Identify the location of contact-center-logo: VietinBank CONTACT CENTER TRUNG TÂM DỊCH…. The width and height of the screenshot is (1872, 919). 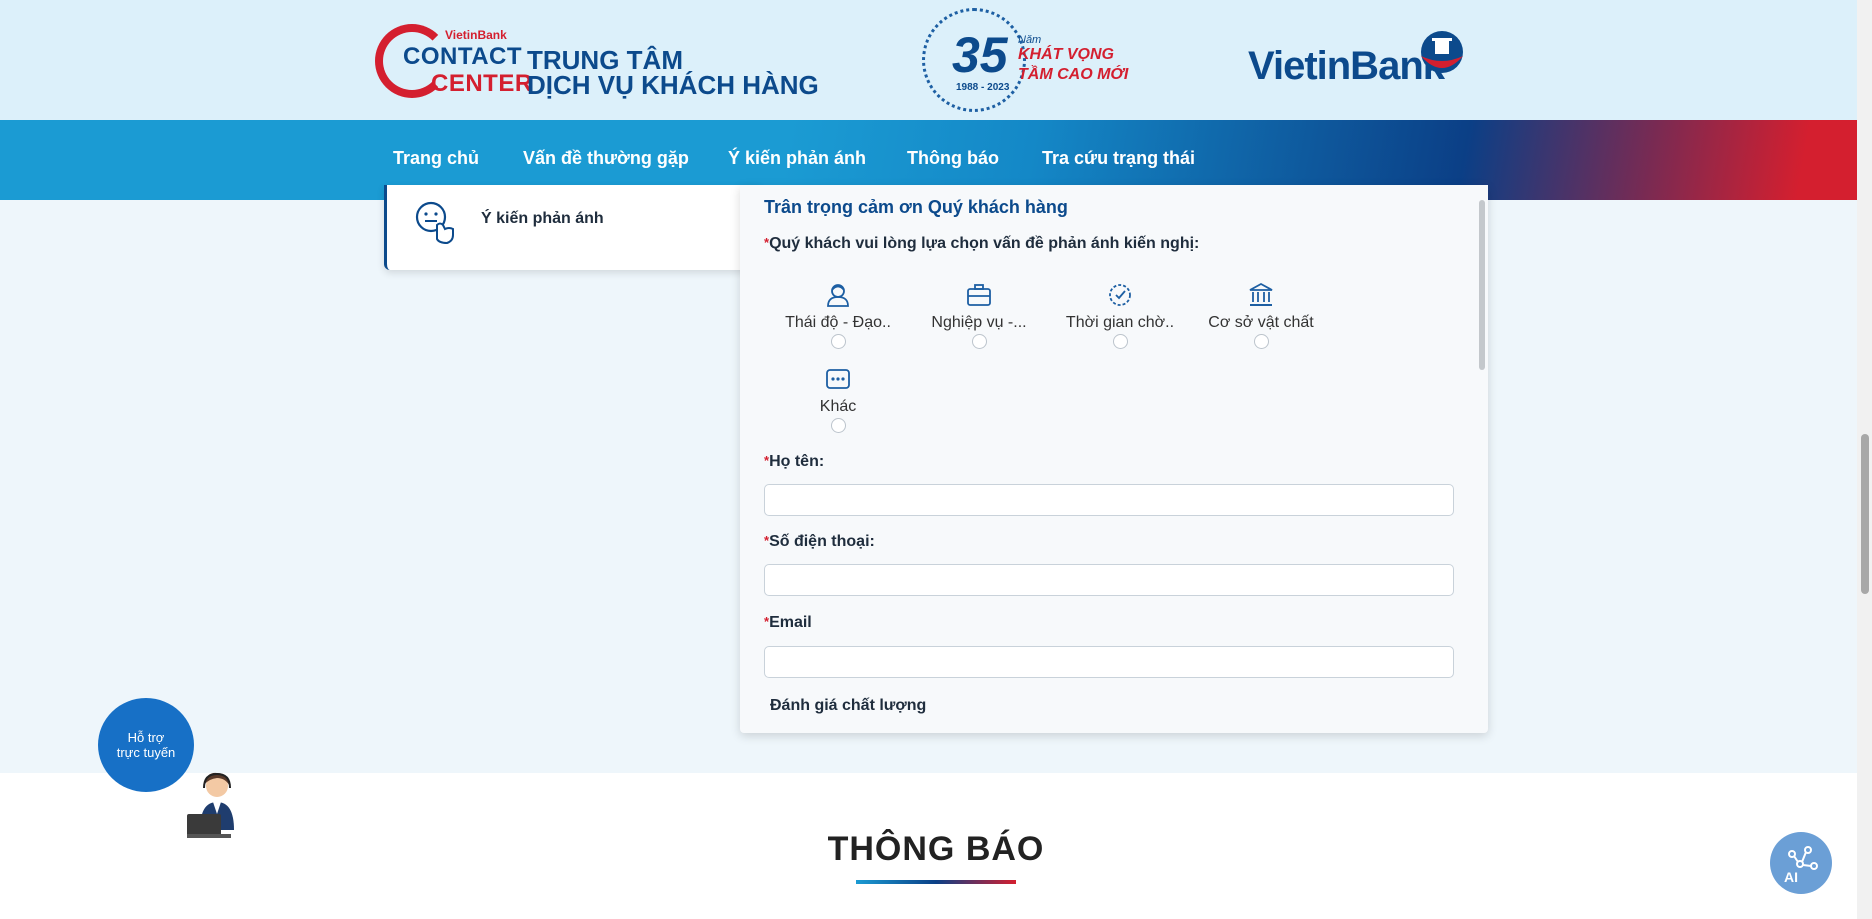
(597, 61).